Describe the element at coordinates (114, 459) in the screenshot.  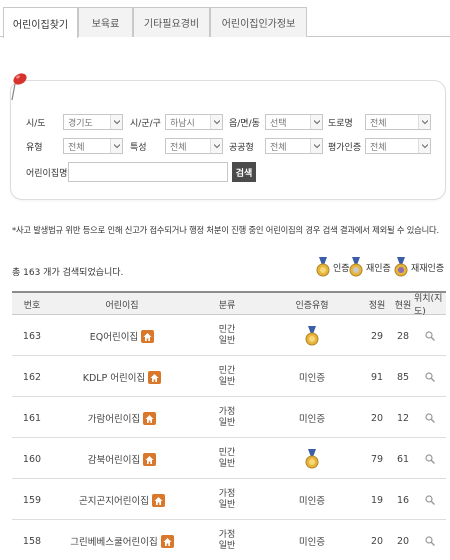
I see `daycare-name-link: 감북어린이집` at that location.